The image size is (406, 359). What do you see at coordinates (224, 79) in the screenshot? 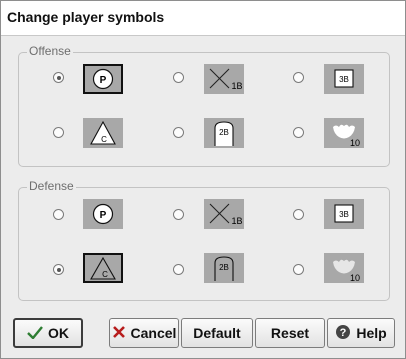
I see `offense-first-base-symbol: 1B` at bounding box center [224, 79].